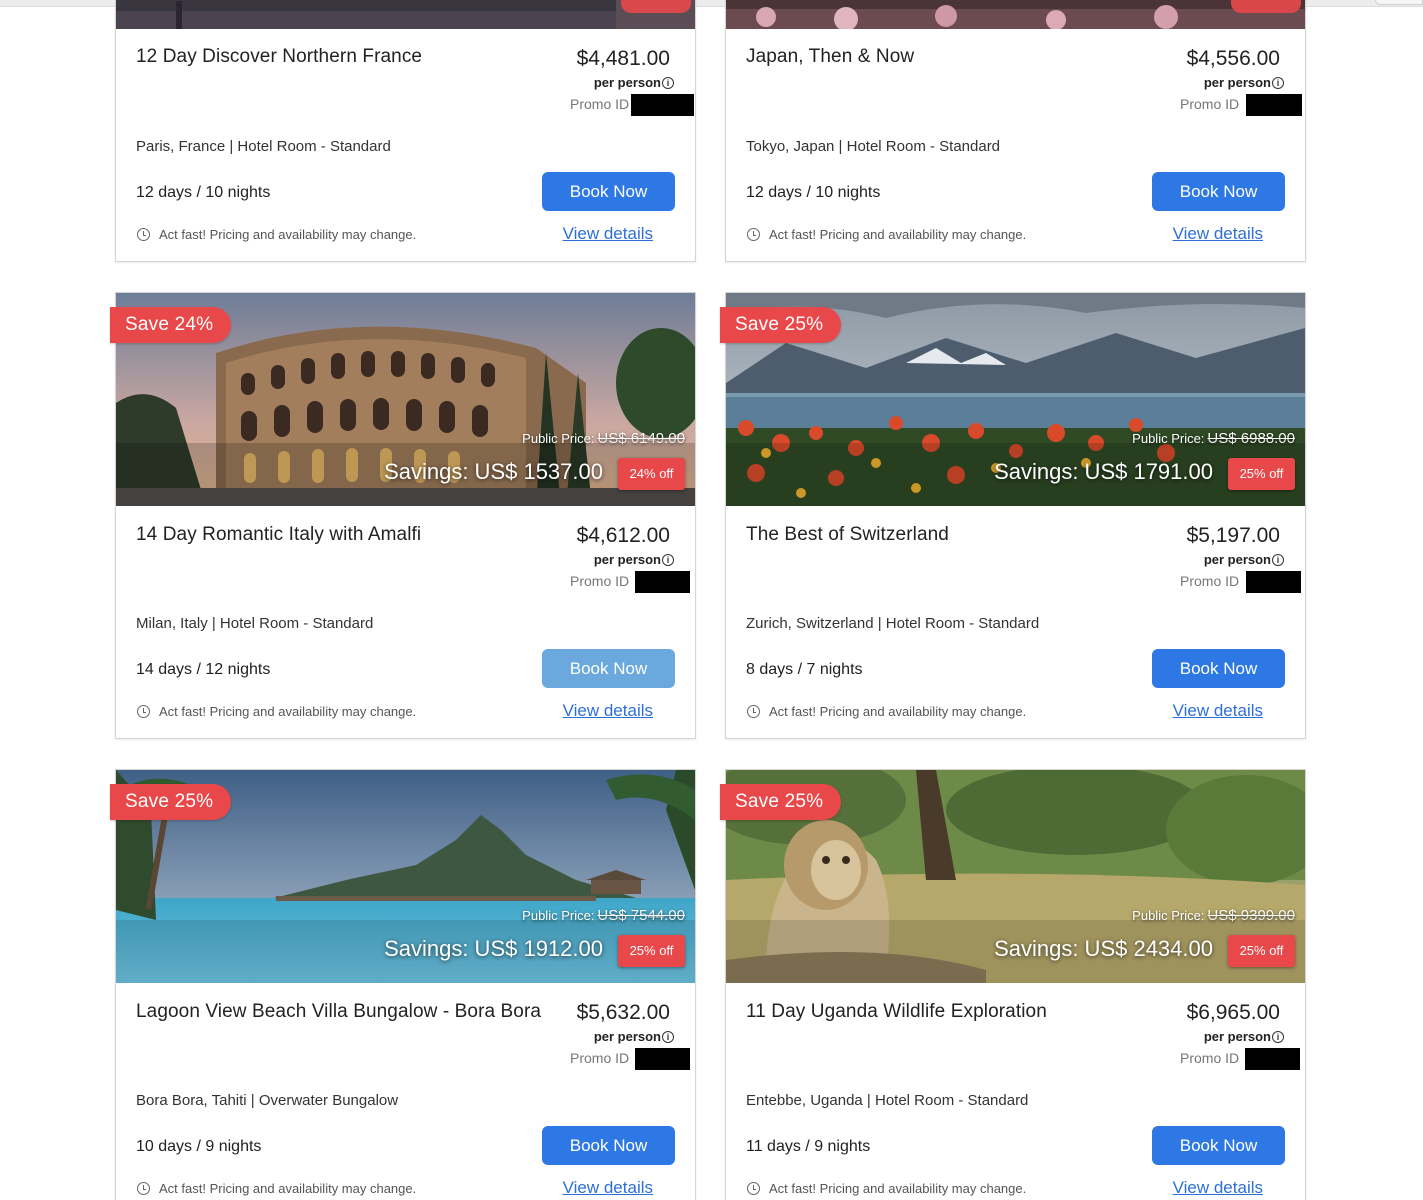  I want to click on public-price: Public Price: US$ 9399.00, so click(1213, 915).